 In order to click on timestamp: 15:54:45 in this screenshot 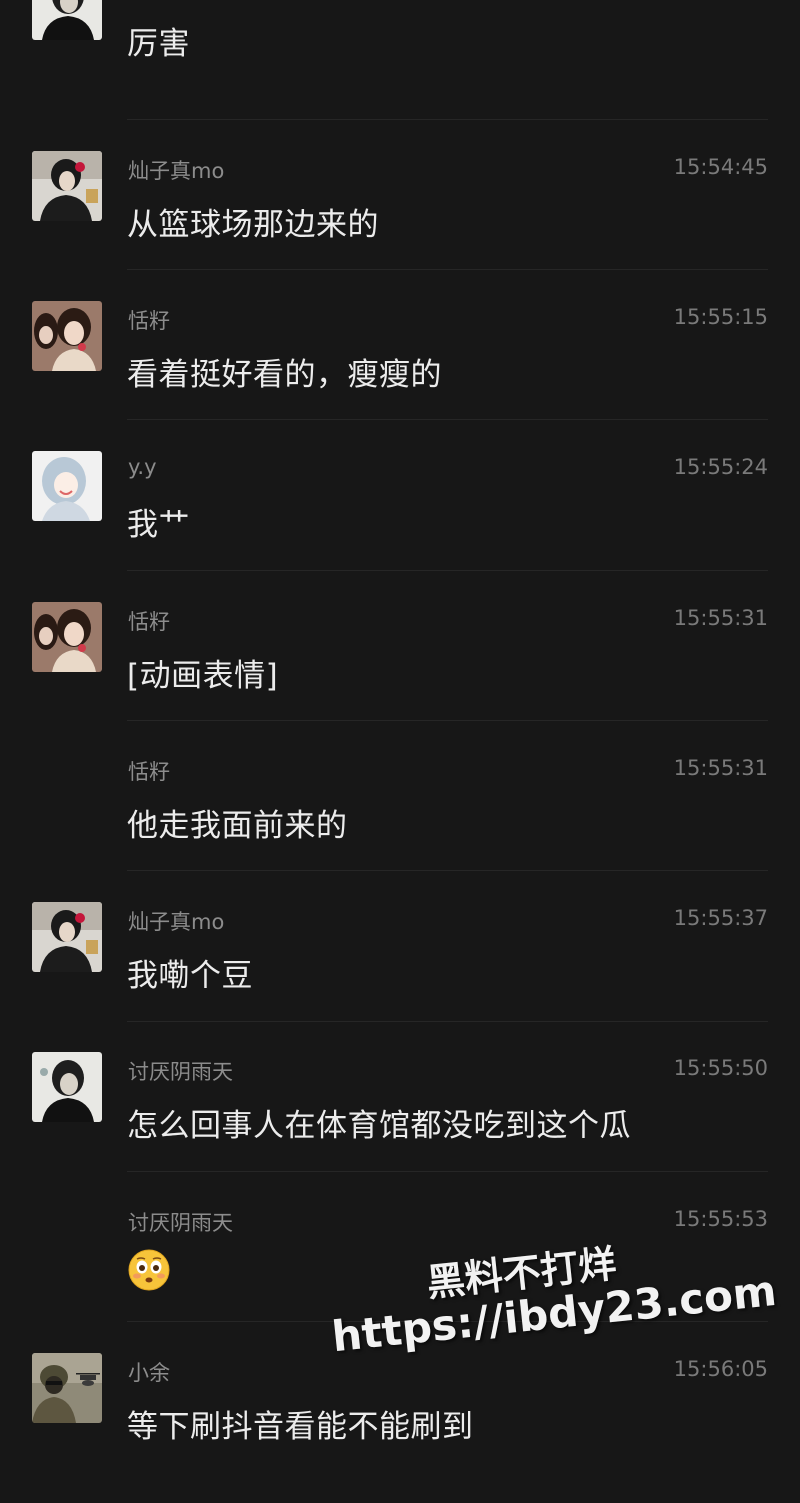, I will do `click(720, 167)`.